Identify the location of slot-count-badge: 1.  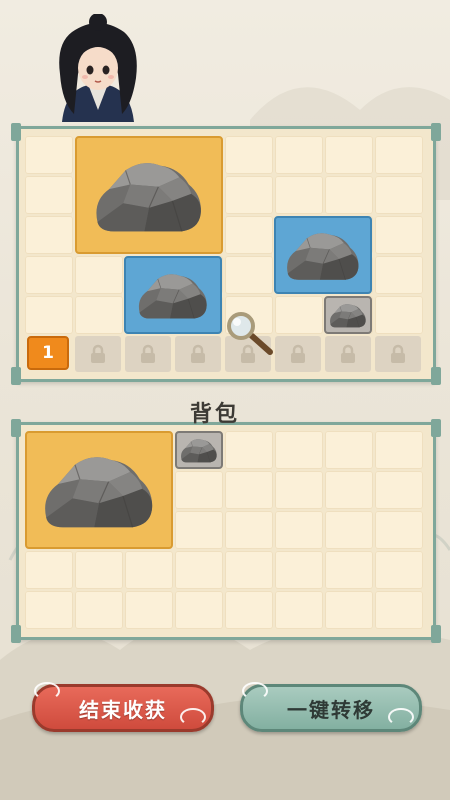
(48, 353).